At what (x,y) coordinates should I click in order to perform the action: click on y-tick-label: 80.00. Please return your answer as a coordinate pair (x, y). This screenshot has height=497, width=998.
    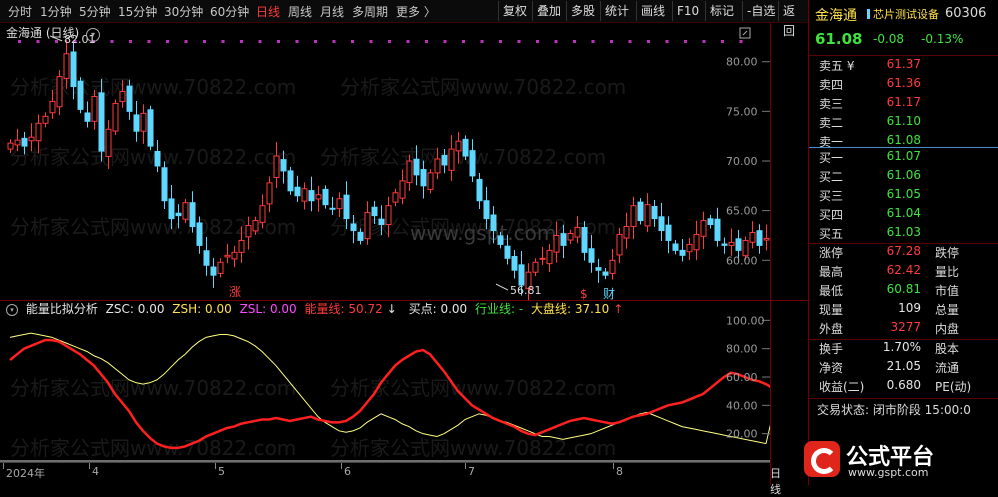
    Looking at the image, I should click on (742, 62).